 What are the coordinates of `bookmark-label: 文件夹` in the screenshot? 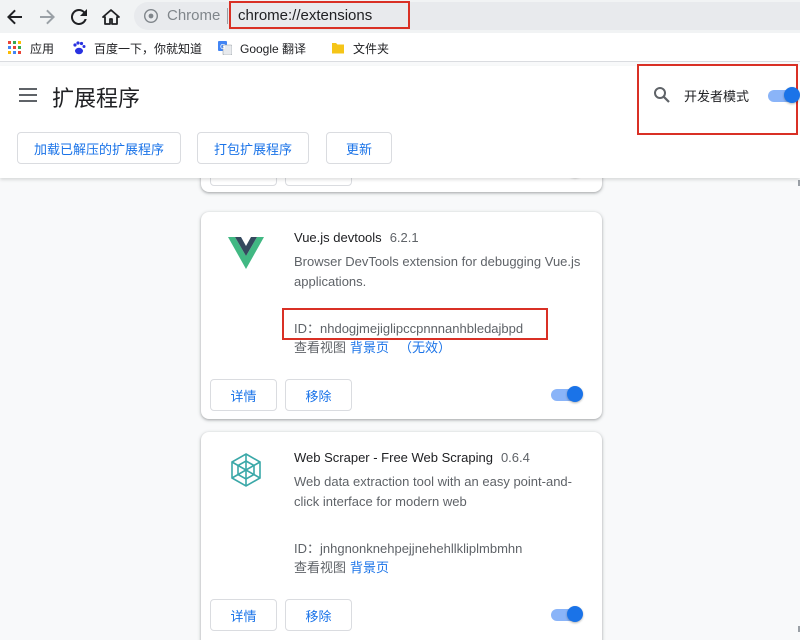 It's located at (371, 48).